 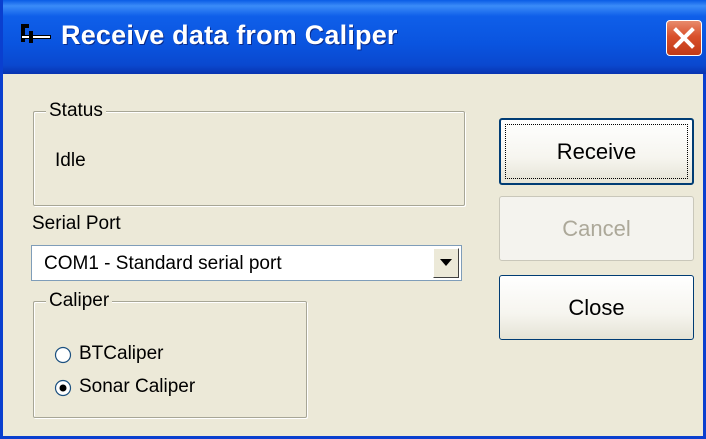 I want to click on close-icon, so click(x=684, y=38).